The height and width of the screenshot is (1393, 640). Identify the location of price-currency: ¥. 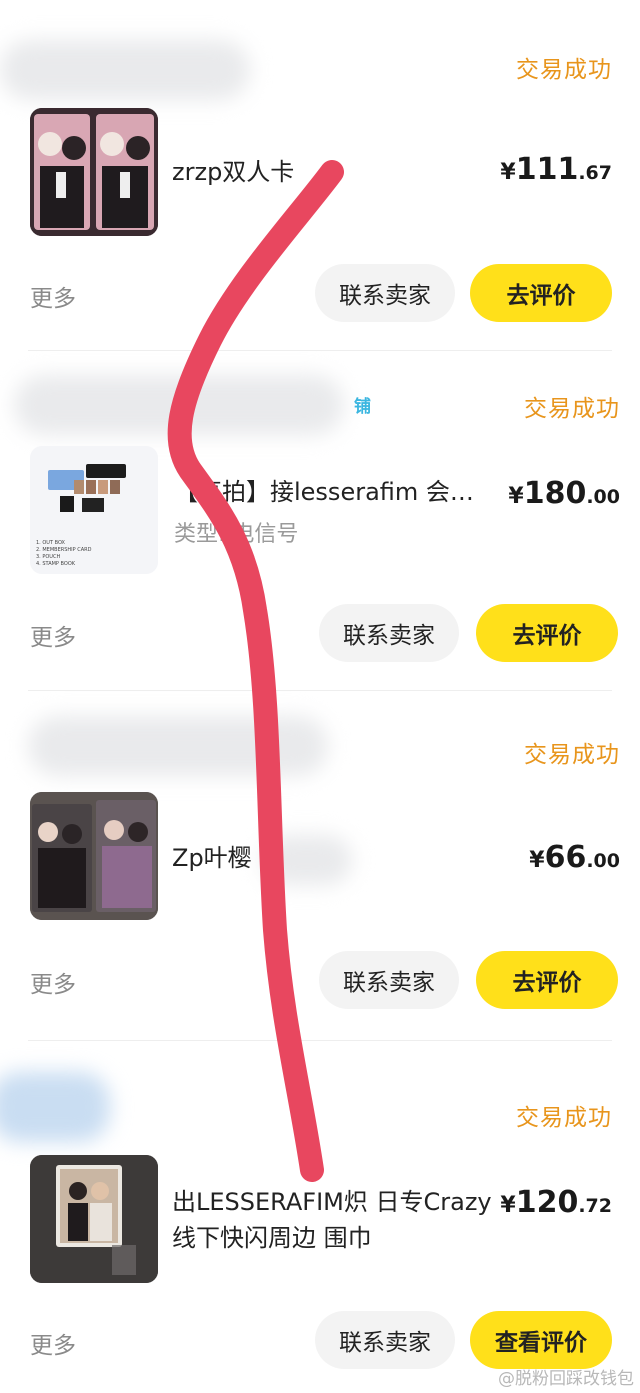
(508, 1205).